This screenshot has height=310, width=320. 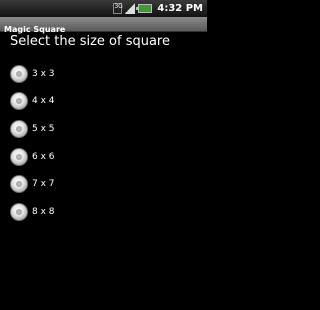 What do you see at coordinates (35, 29) in the screenshot?
I see `app-title: Magic Square` at bounding box center [35, 29].